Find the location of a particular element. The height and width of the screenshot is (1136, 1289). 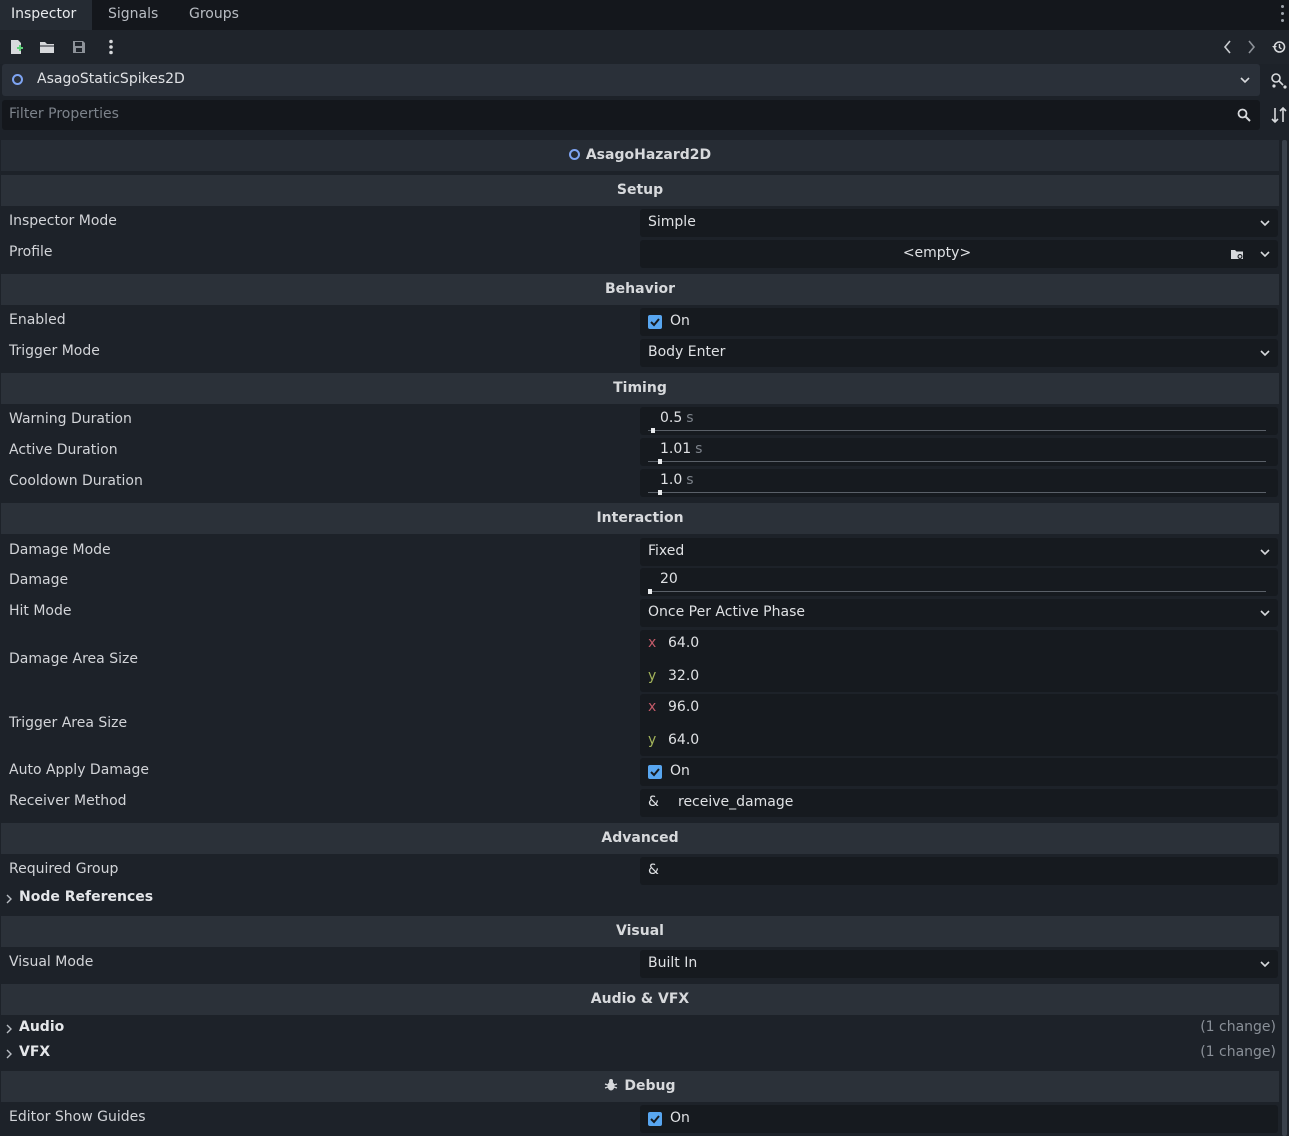

slider-value: 20 is located at coordinates (669, 579).